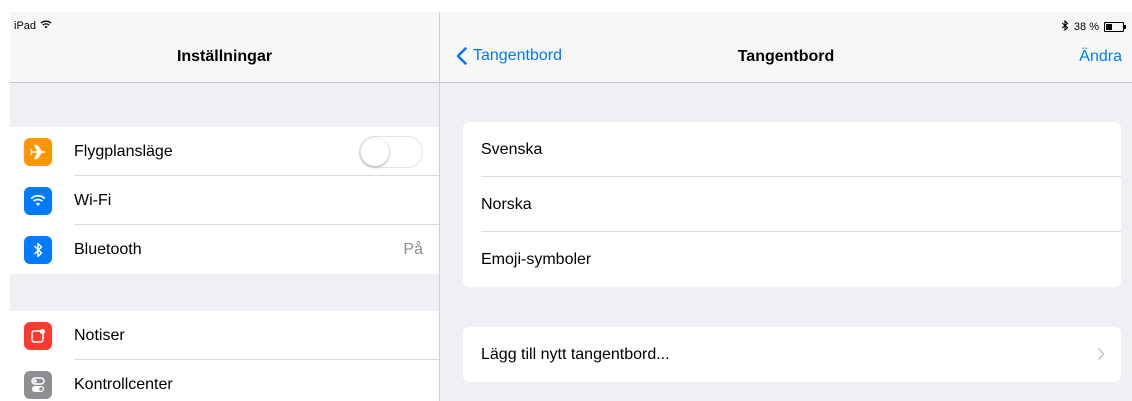 The width and height of the screenshot is (1132, 401). Describe the element at coordinates (38, 200) in the screenshot. I see `wifi-icon` at that location.